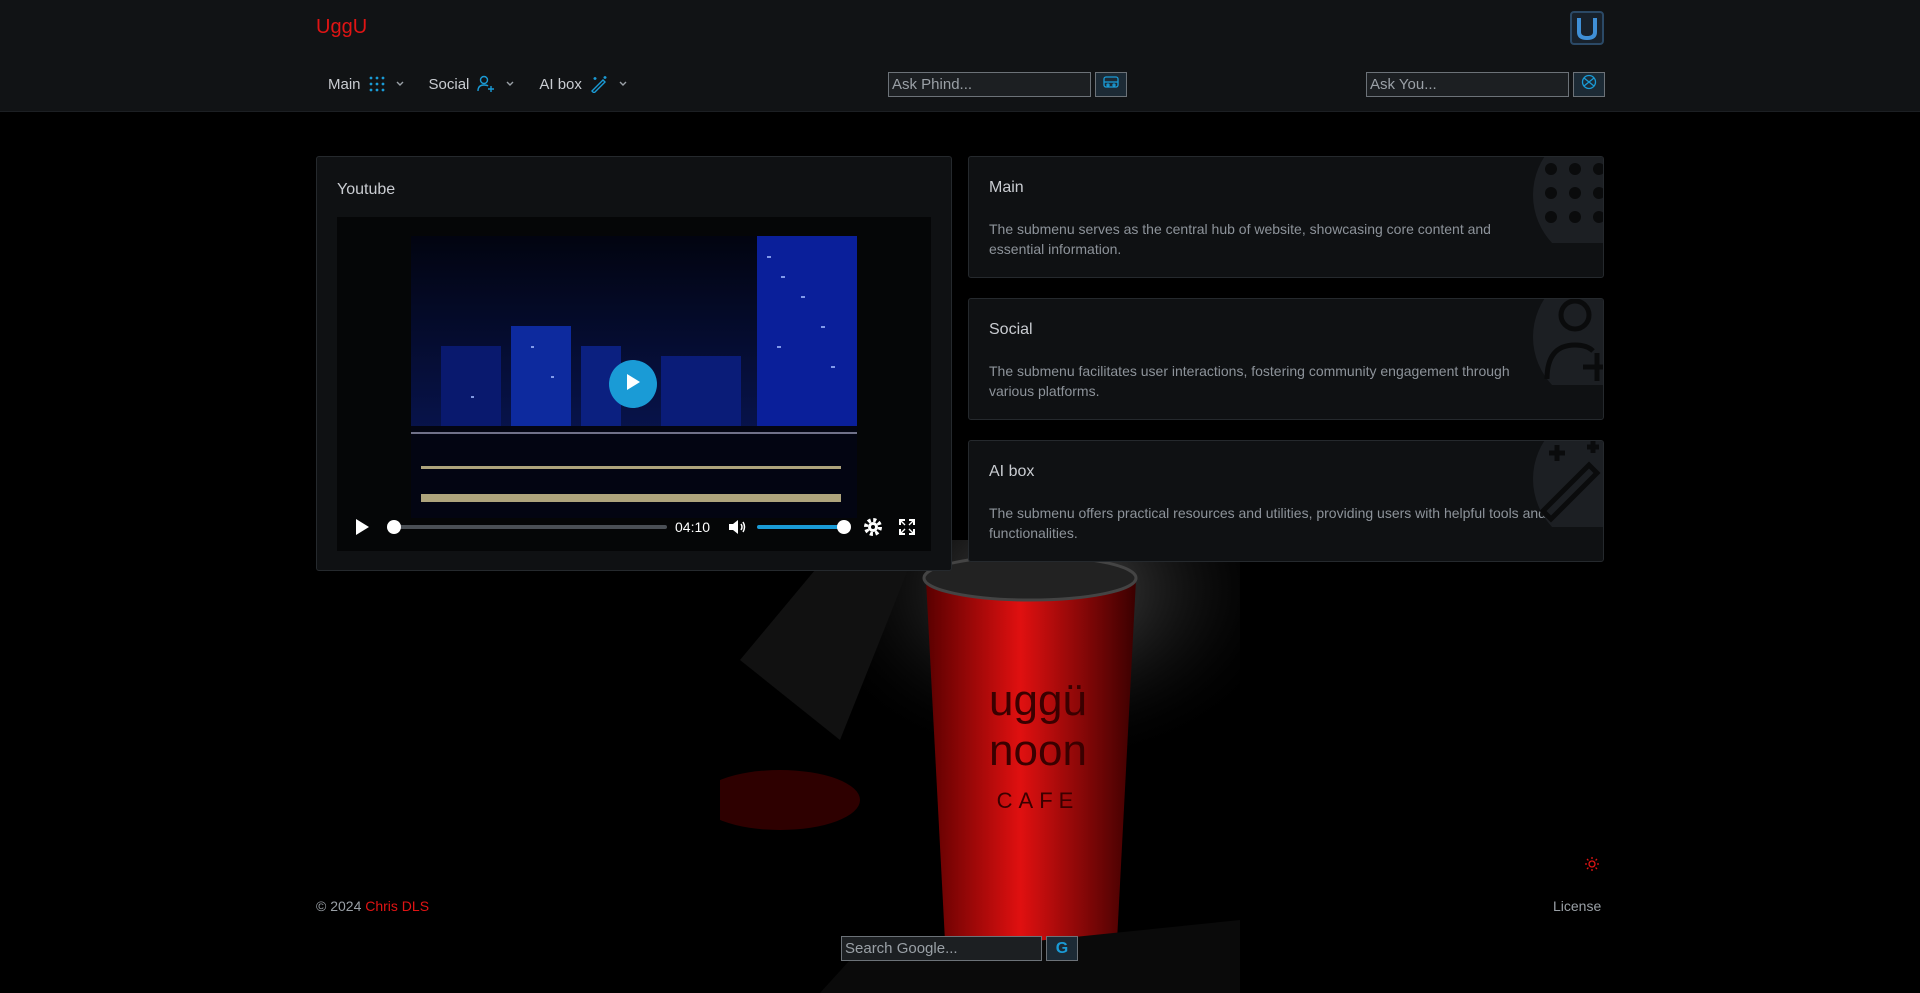 The width and height of the screenshot is (1920, 993). I want to click on video-play-button, so click(633, 384).